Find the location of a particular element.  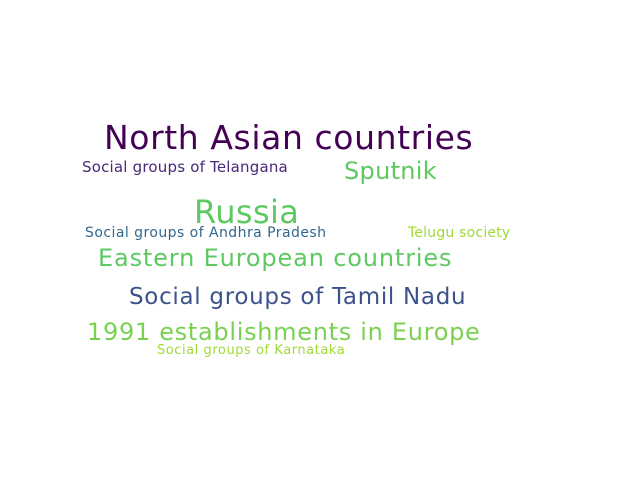

word-russia: Russia is located at coordinates (247, 212).